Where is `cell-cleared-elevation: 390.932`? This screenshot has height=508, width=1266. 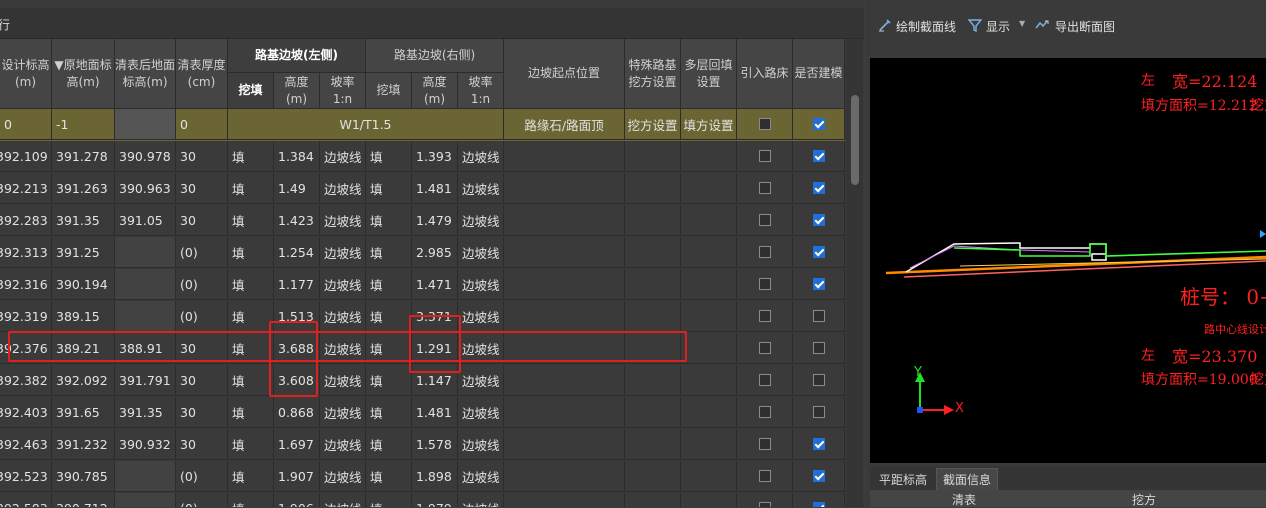
cell-cleared-elevation: 390.932 is located at coordinates (145, 444).